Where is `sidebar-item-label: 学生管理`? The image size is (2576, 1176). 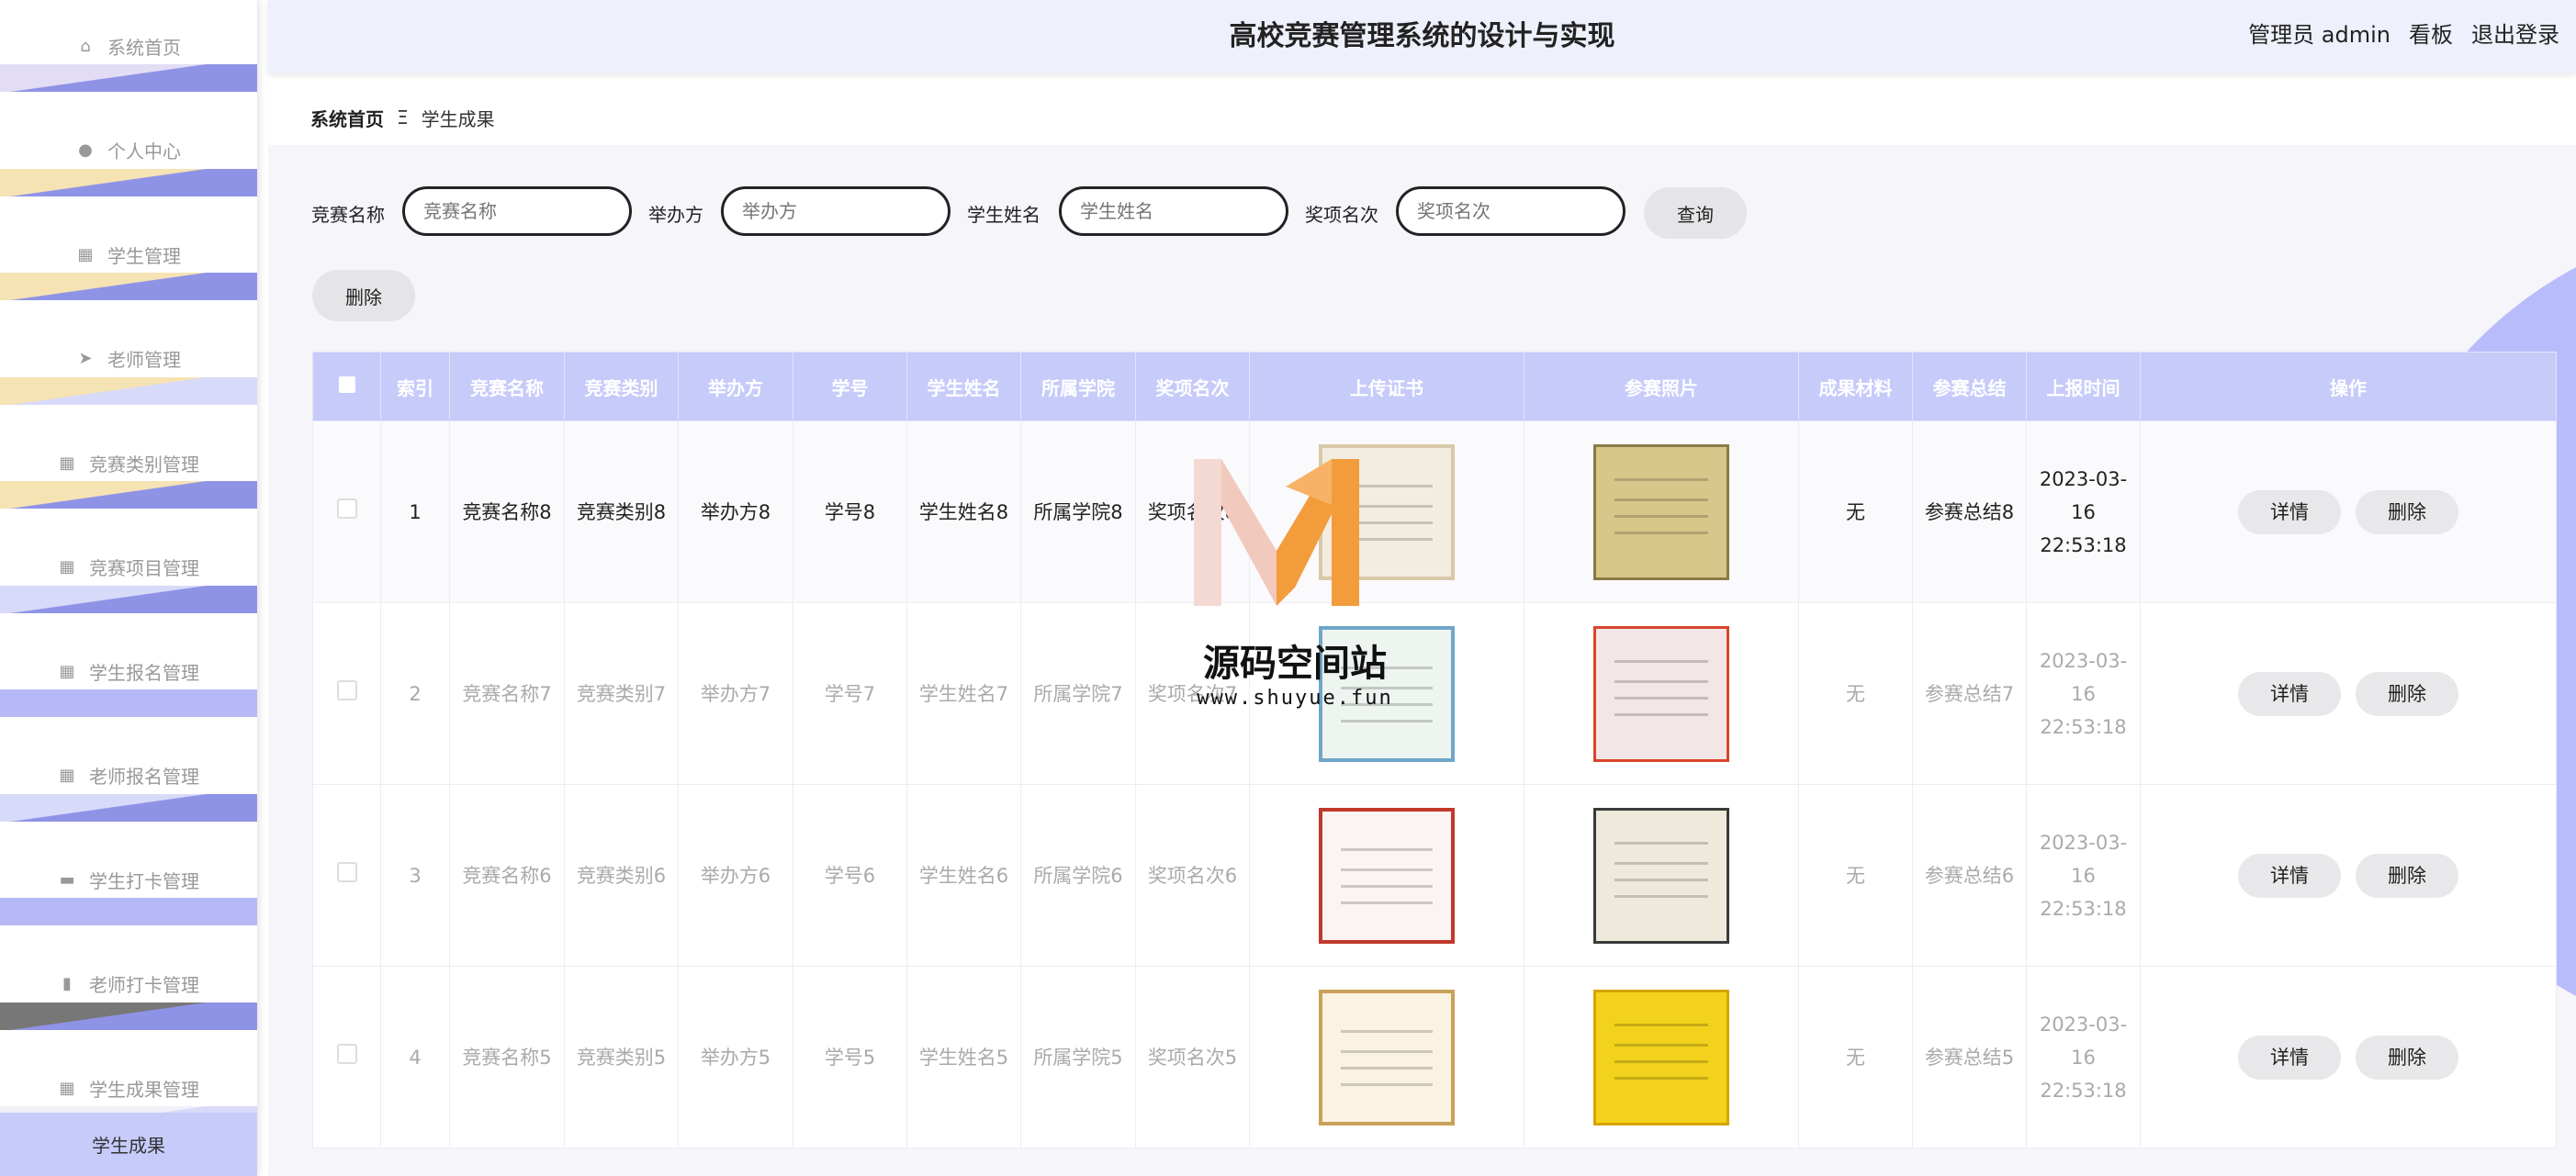 sidebar-item-label: 学生管理 is located at coordinates (144, 255).